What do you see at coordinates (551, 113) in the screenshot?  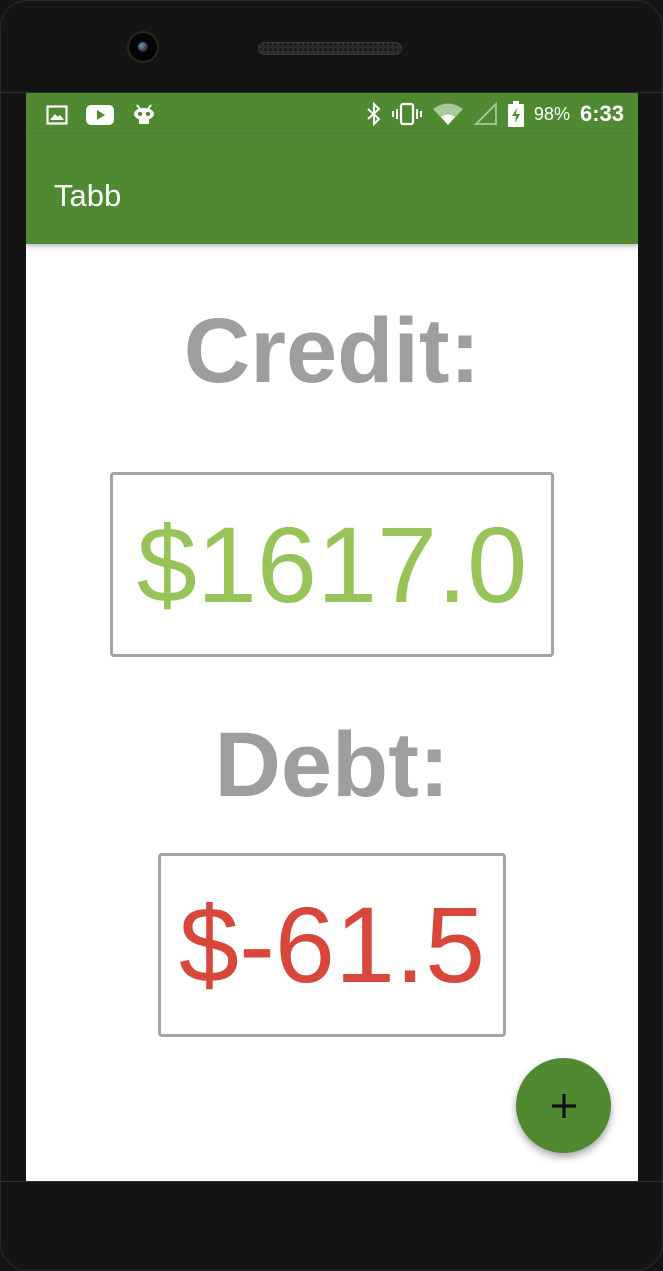 I see `battery-percentage: 98%` at bounding box center [551, 113].